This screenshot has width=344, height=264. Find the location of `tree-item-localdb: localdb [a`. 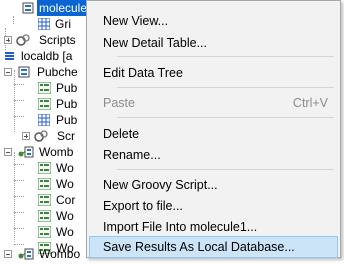

tree-item-localdb: localdb [a is located at coordinates (50, 56).